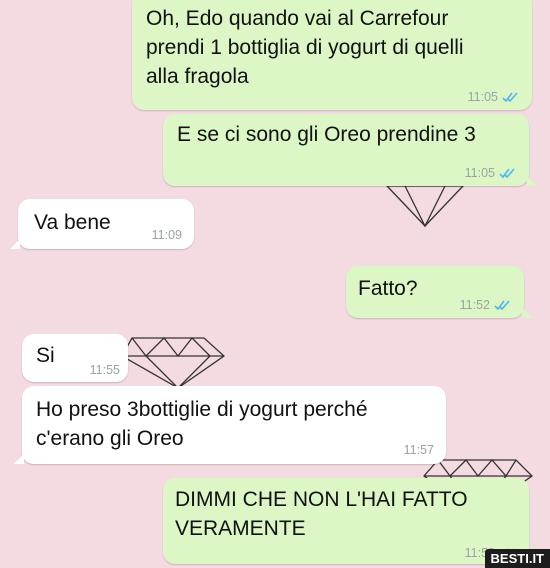  I want to click on incoming-message: Si 11:55, so click(75, 358).